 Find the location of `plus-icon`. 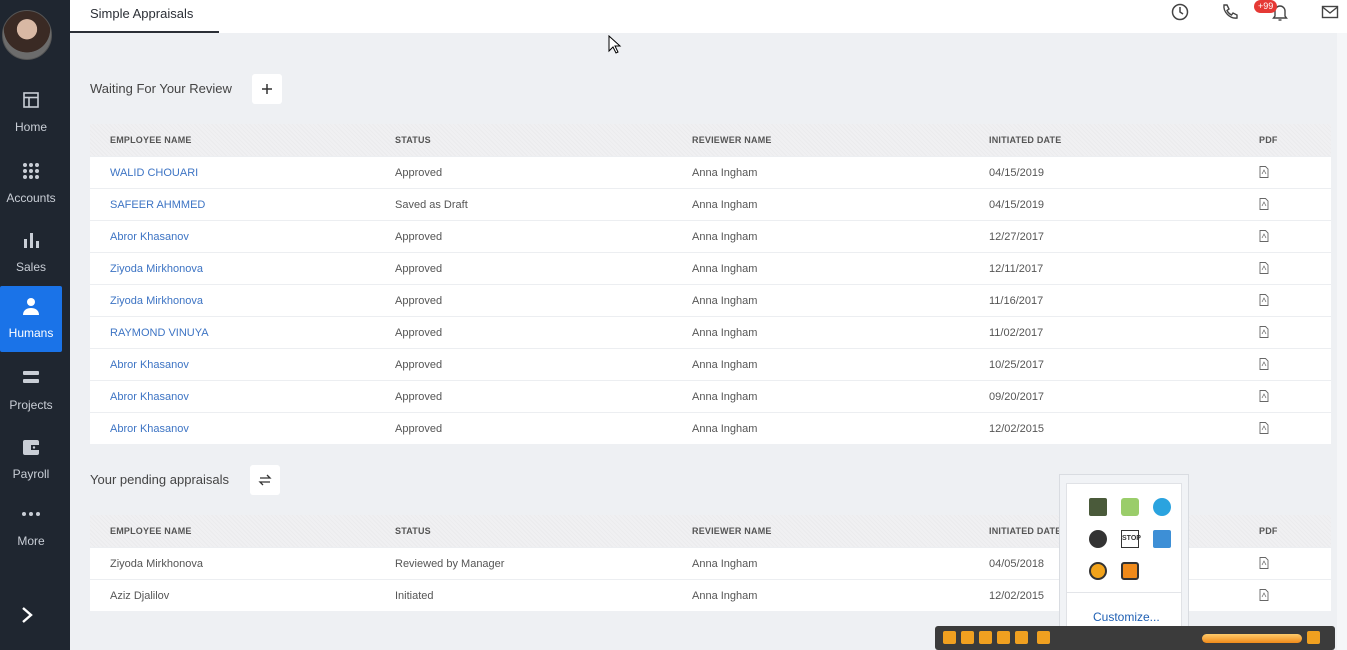

plus-icon is located at coordinates (267, 89).